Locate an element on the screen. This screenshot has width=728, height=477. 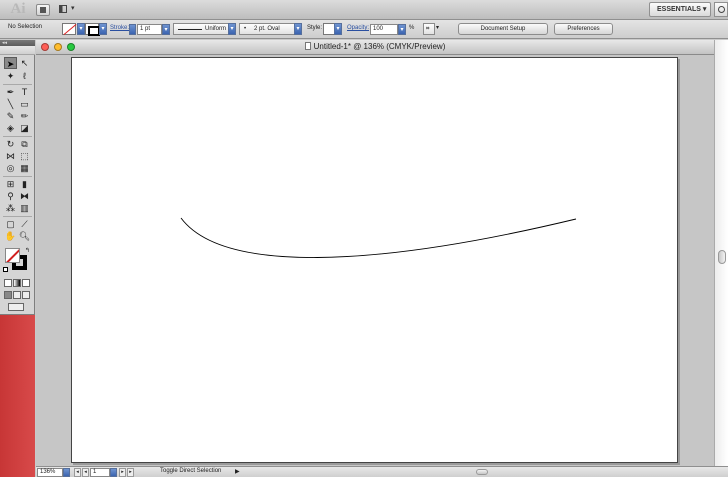
fill-stroke-widget is located at coordinates (18, 262).